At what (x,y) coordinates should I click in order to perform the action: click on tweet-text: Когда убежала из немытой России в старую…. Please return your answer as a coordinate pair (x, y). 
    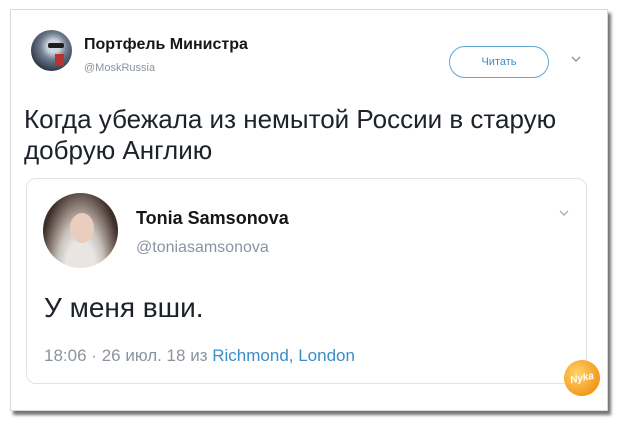
    Looking at the image, I should click on (290, 134).